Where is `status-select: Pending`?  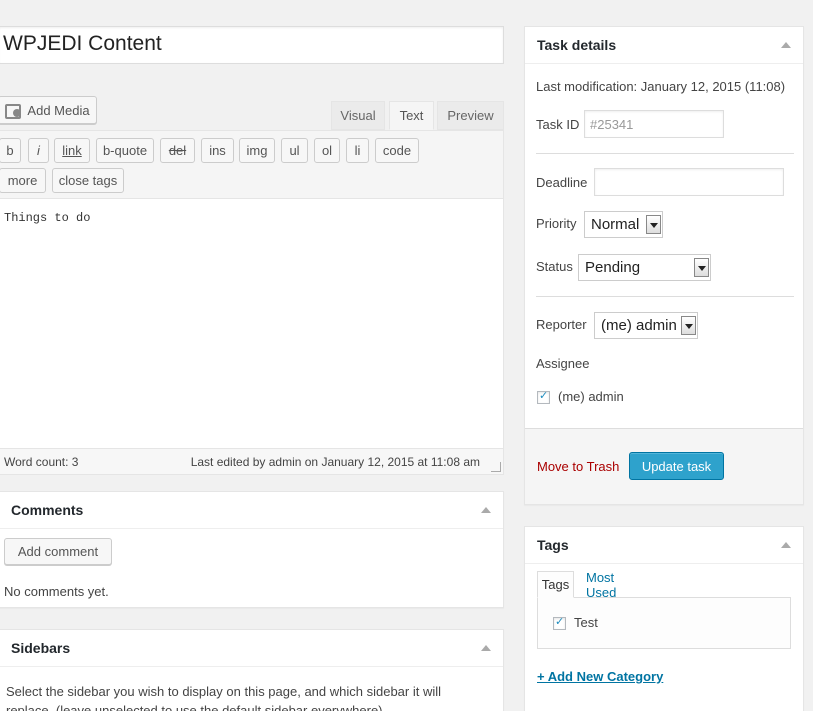
status-select: Pending is located at coordinates (644, 267).